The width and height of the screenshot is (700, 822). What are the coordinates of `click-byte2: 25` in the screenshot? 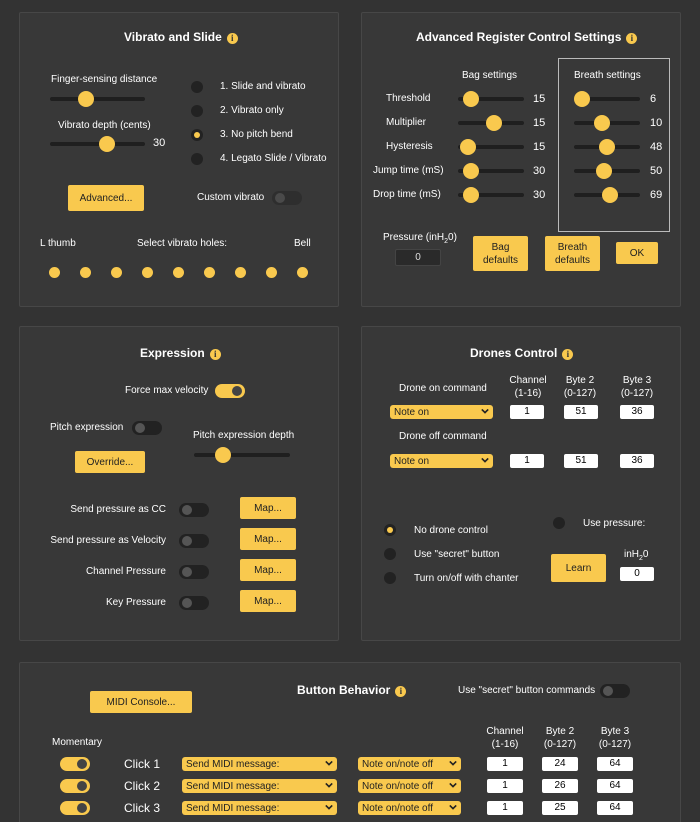 It's located at (560, 808).